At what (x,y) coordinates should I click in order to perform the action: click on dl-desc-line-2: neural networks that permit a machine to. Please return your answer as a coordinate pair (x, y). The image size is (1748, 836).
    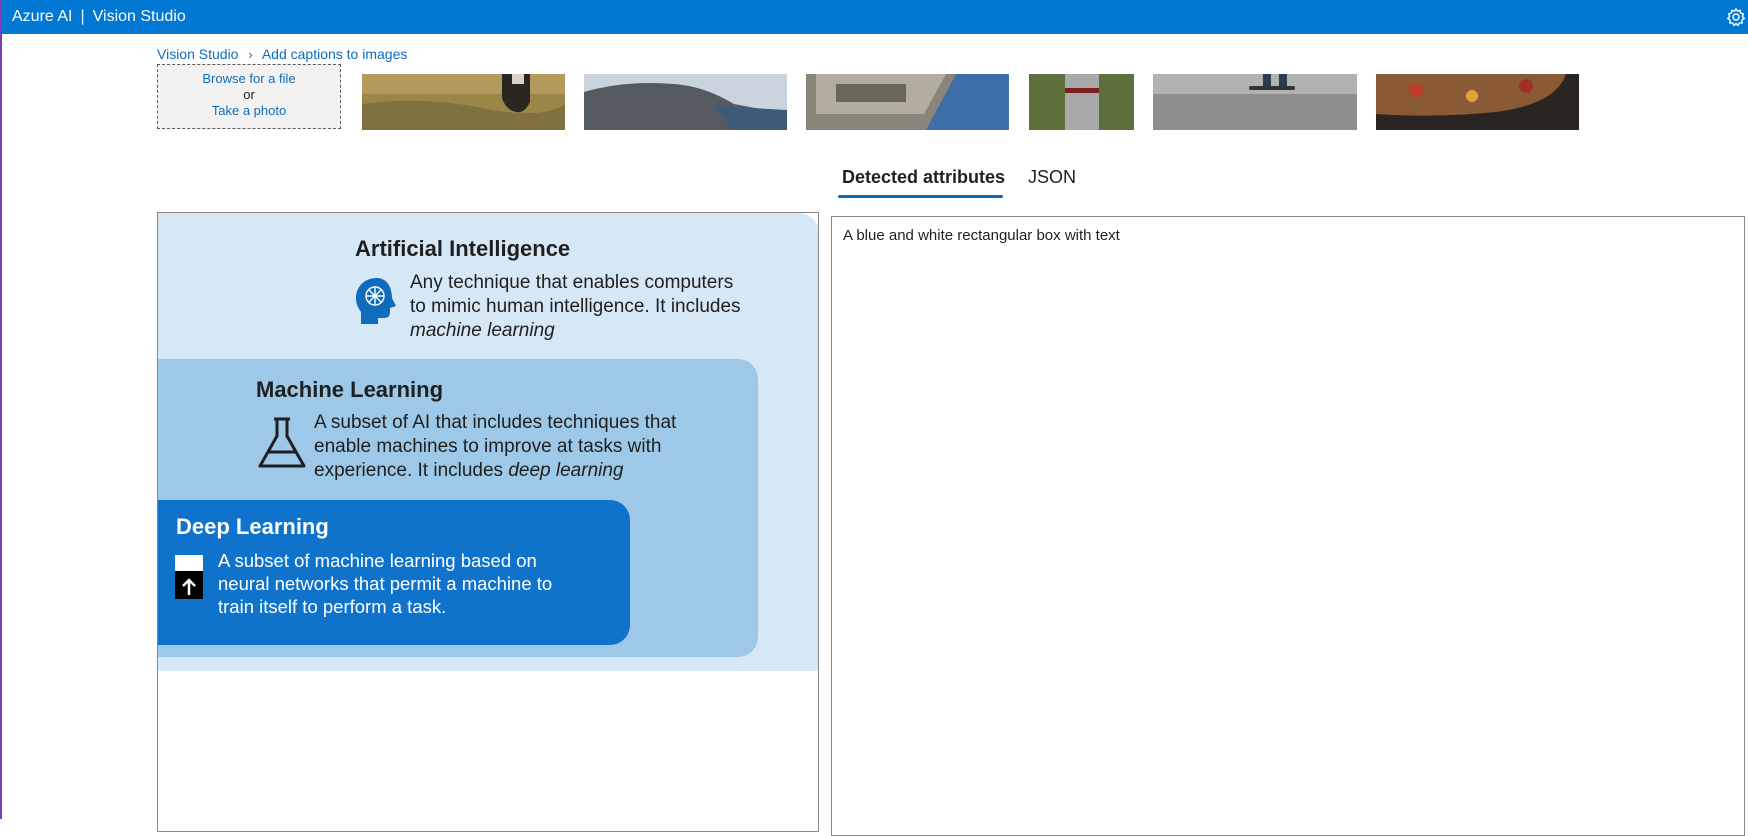
    Looking at the image, I should click on (385, 583).